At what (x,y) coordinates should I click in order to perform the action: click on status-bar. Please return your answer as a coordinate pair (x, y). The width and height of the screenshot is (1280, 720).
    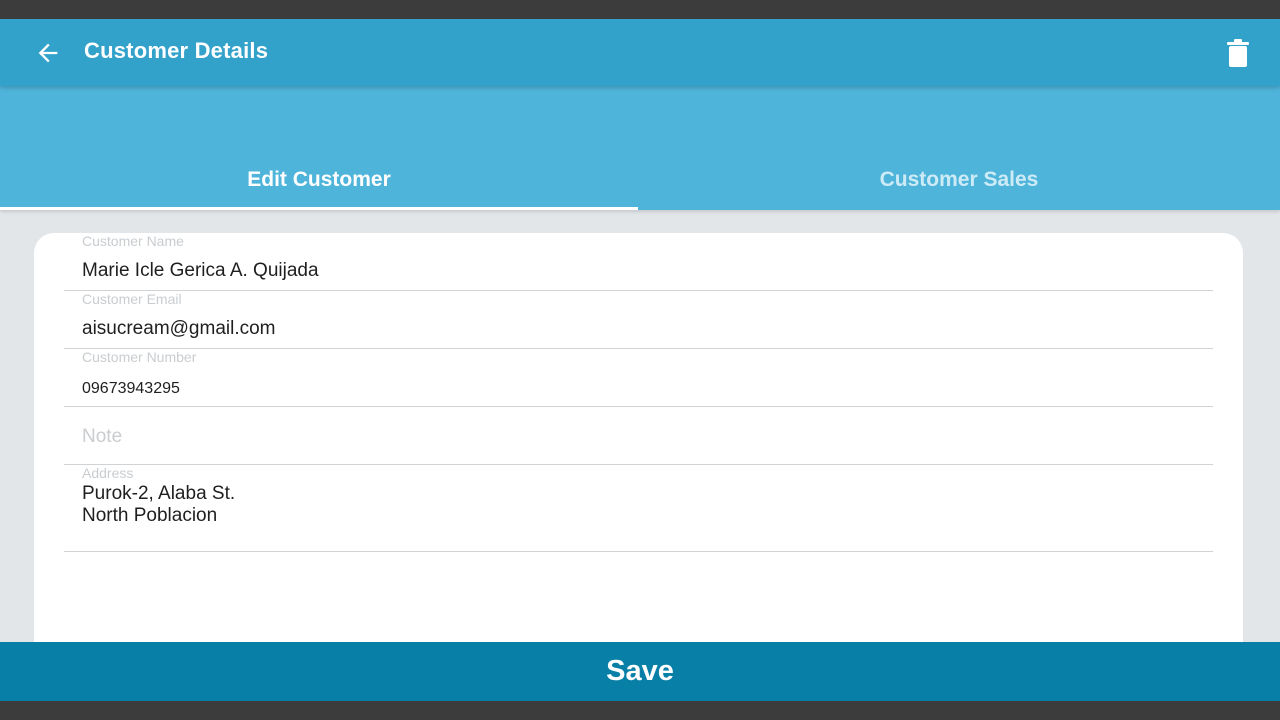
    Looking at the image, I should click on (640, 9).